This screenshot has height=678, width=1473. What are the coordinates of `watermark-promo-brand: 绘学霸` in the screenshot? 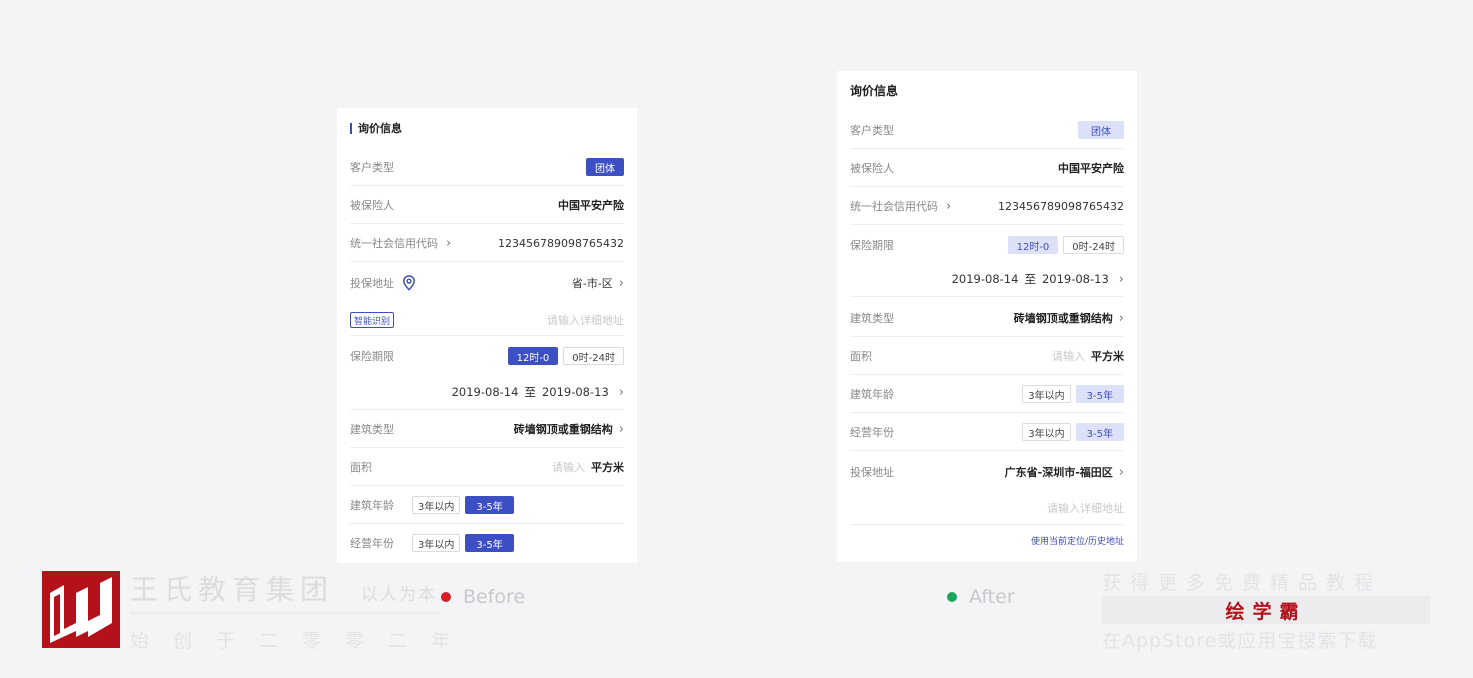 It's located at (1266, 611).